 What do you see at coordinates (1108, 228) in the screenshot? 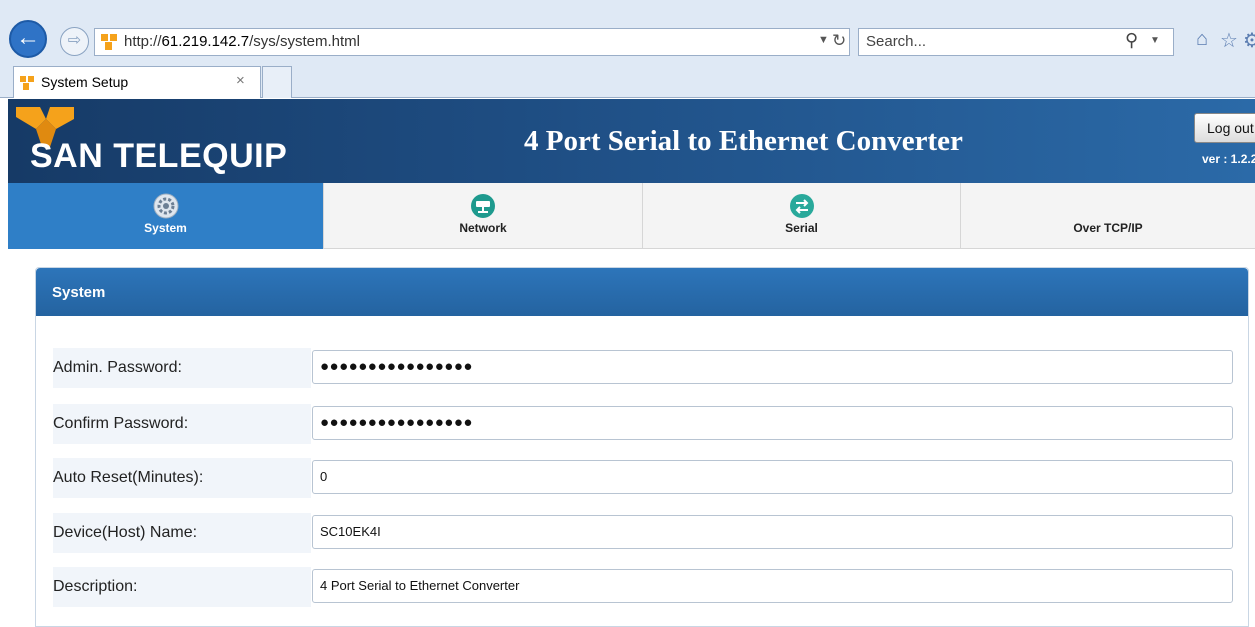
I see `tab-over-tcp-ip-label: Over TCP/IP` at bounding box center [1108, 228].